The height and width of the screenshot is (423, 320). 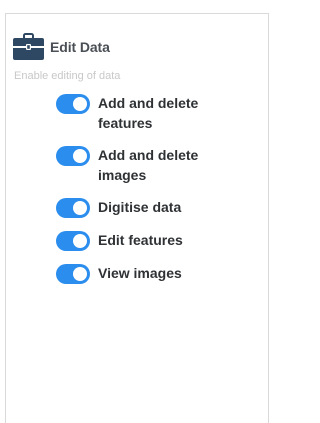 I want to click on view-images-toggle, so click(x=73, y=274).